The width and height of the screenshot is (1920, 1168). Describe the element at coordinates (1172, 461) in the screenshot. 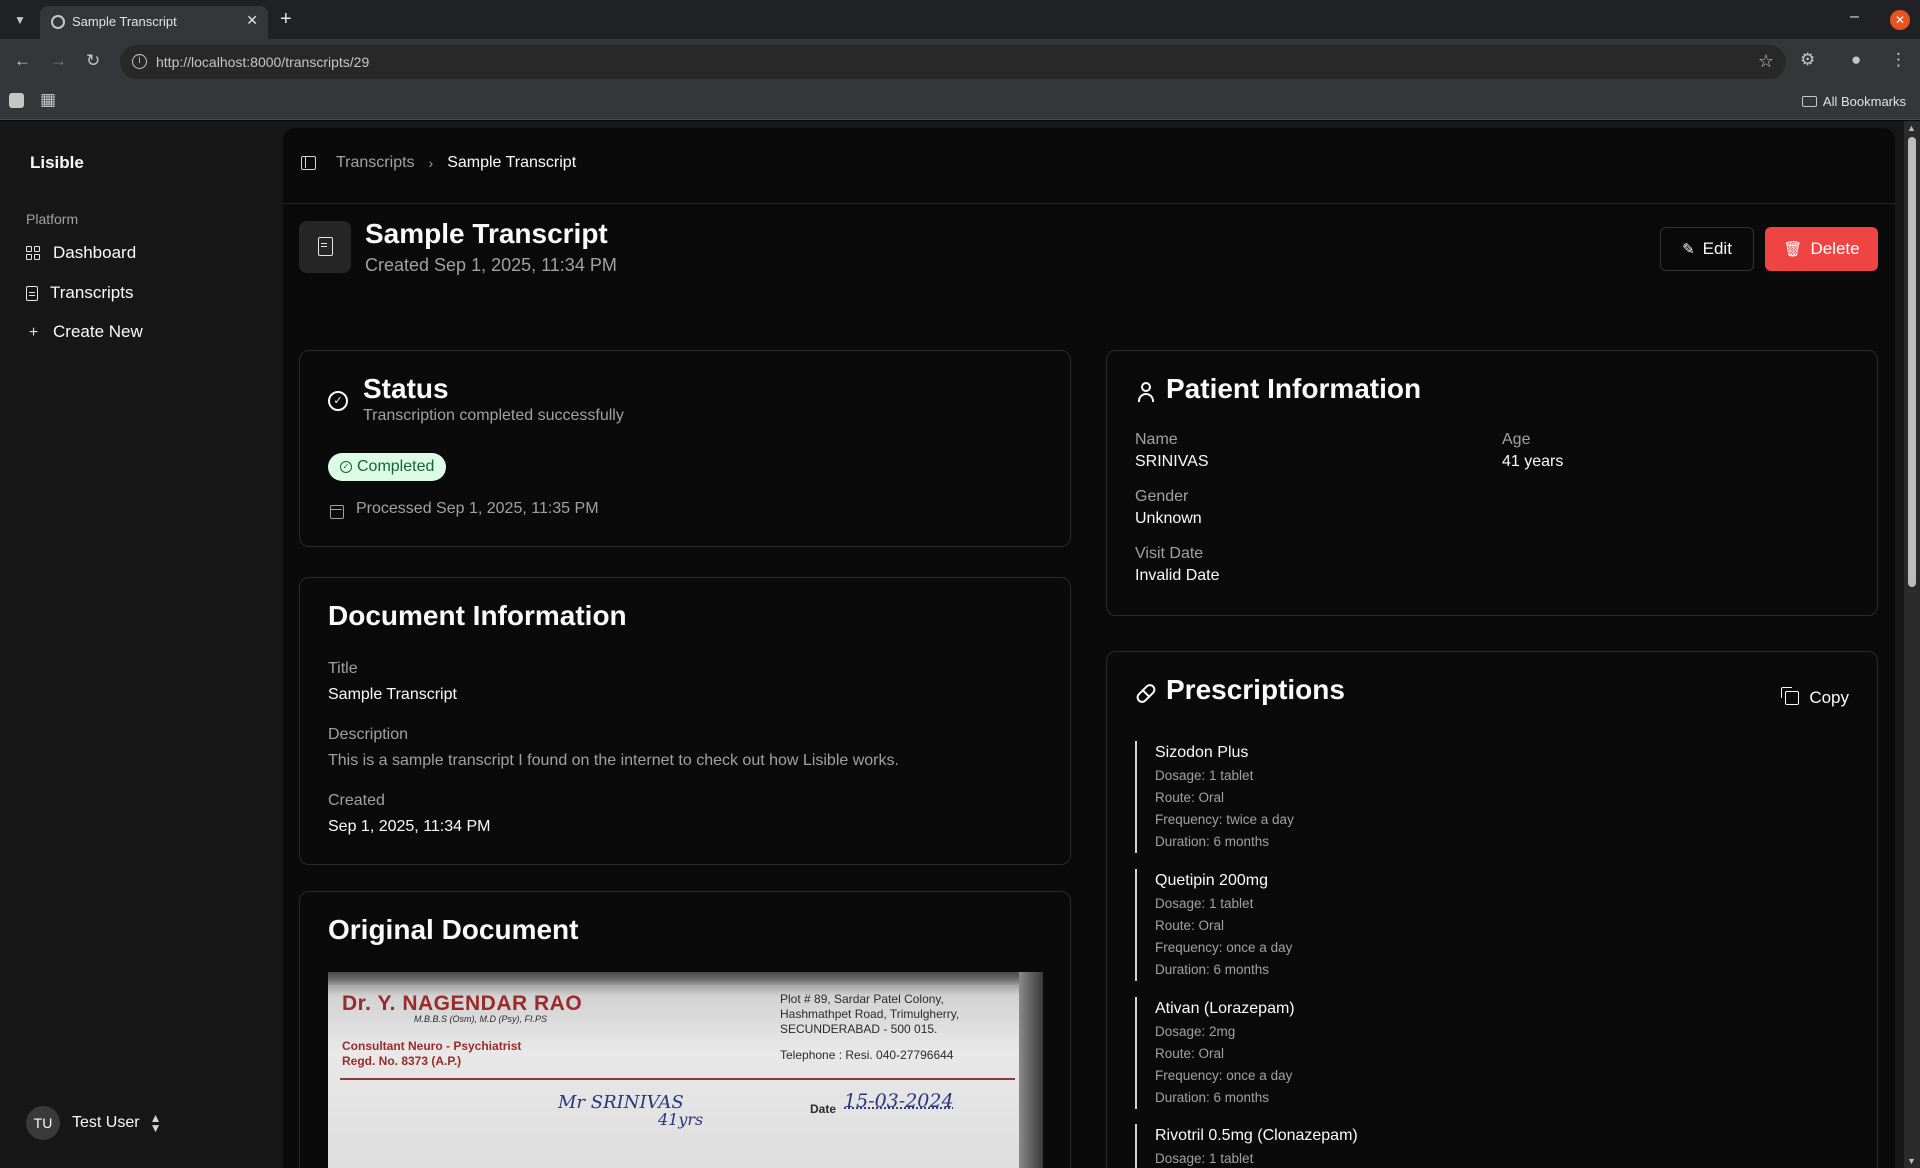

I see `patient-name-value: SRINIVAS` at that location.